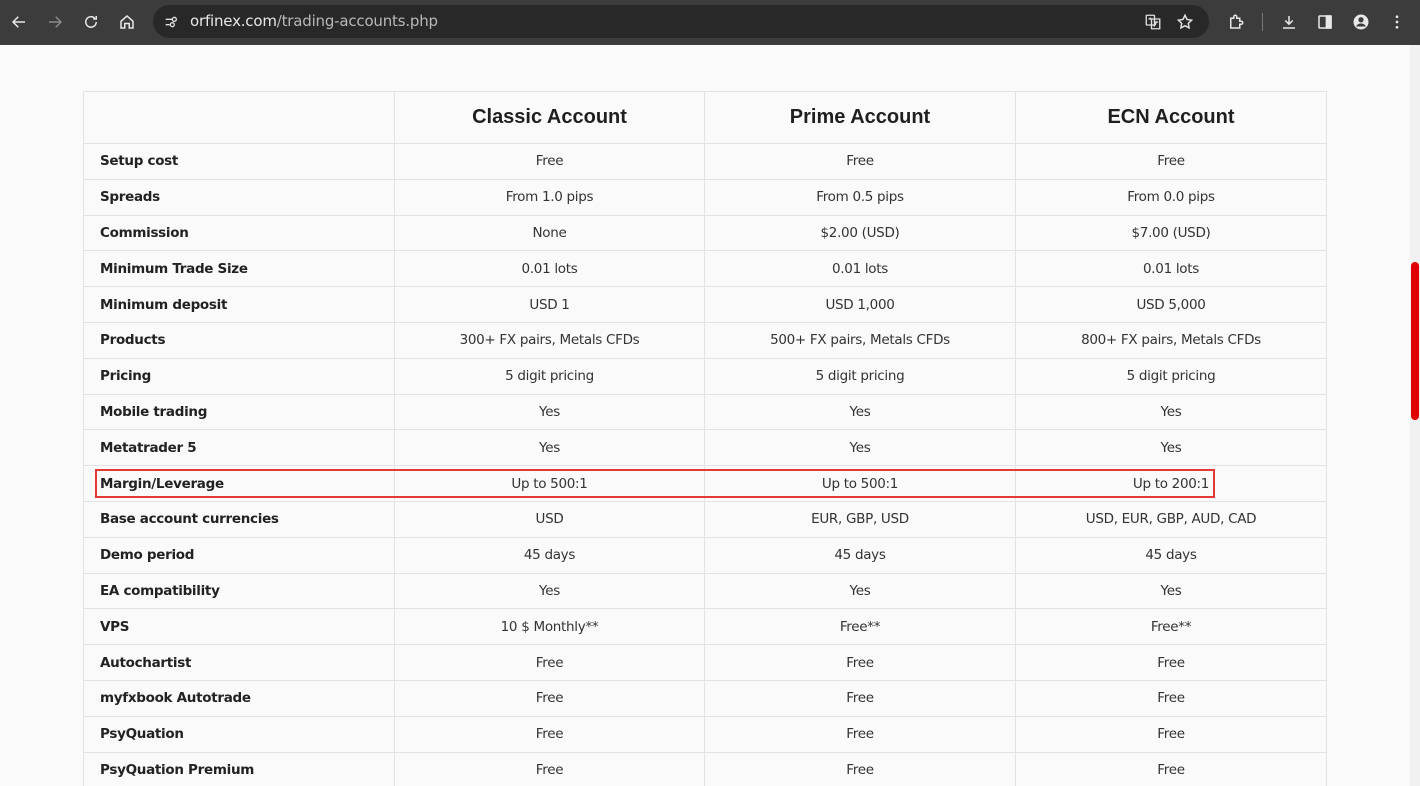 The width and height of the screenshot is (1420, 786). Describe the element at coordinates (171, 22) in the screenshot. I see `site-info-icon` at that location.